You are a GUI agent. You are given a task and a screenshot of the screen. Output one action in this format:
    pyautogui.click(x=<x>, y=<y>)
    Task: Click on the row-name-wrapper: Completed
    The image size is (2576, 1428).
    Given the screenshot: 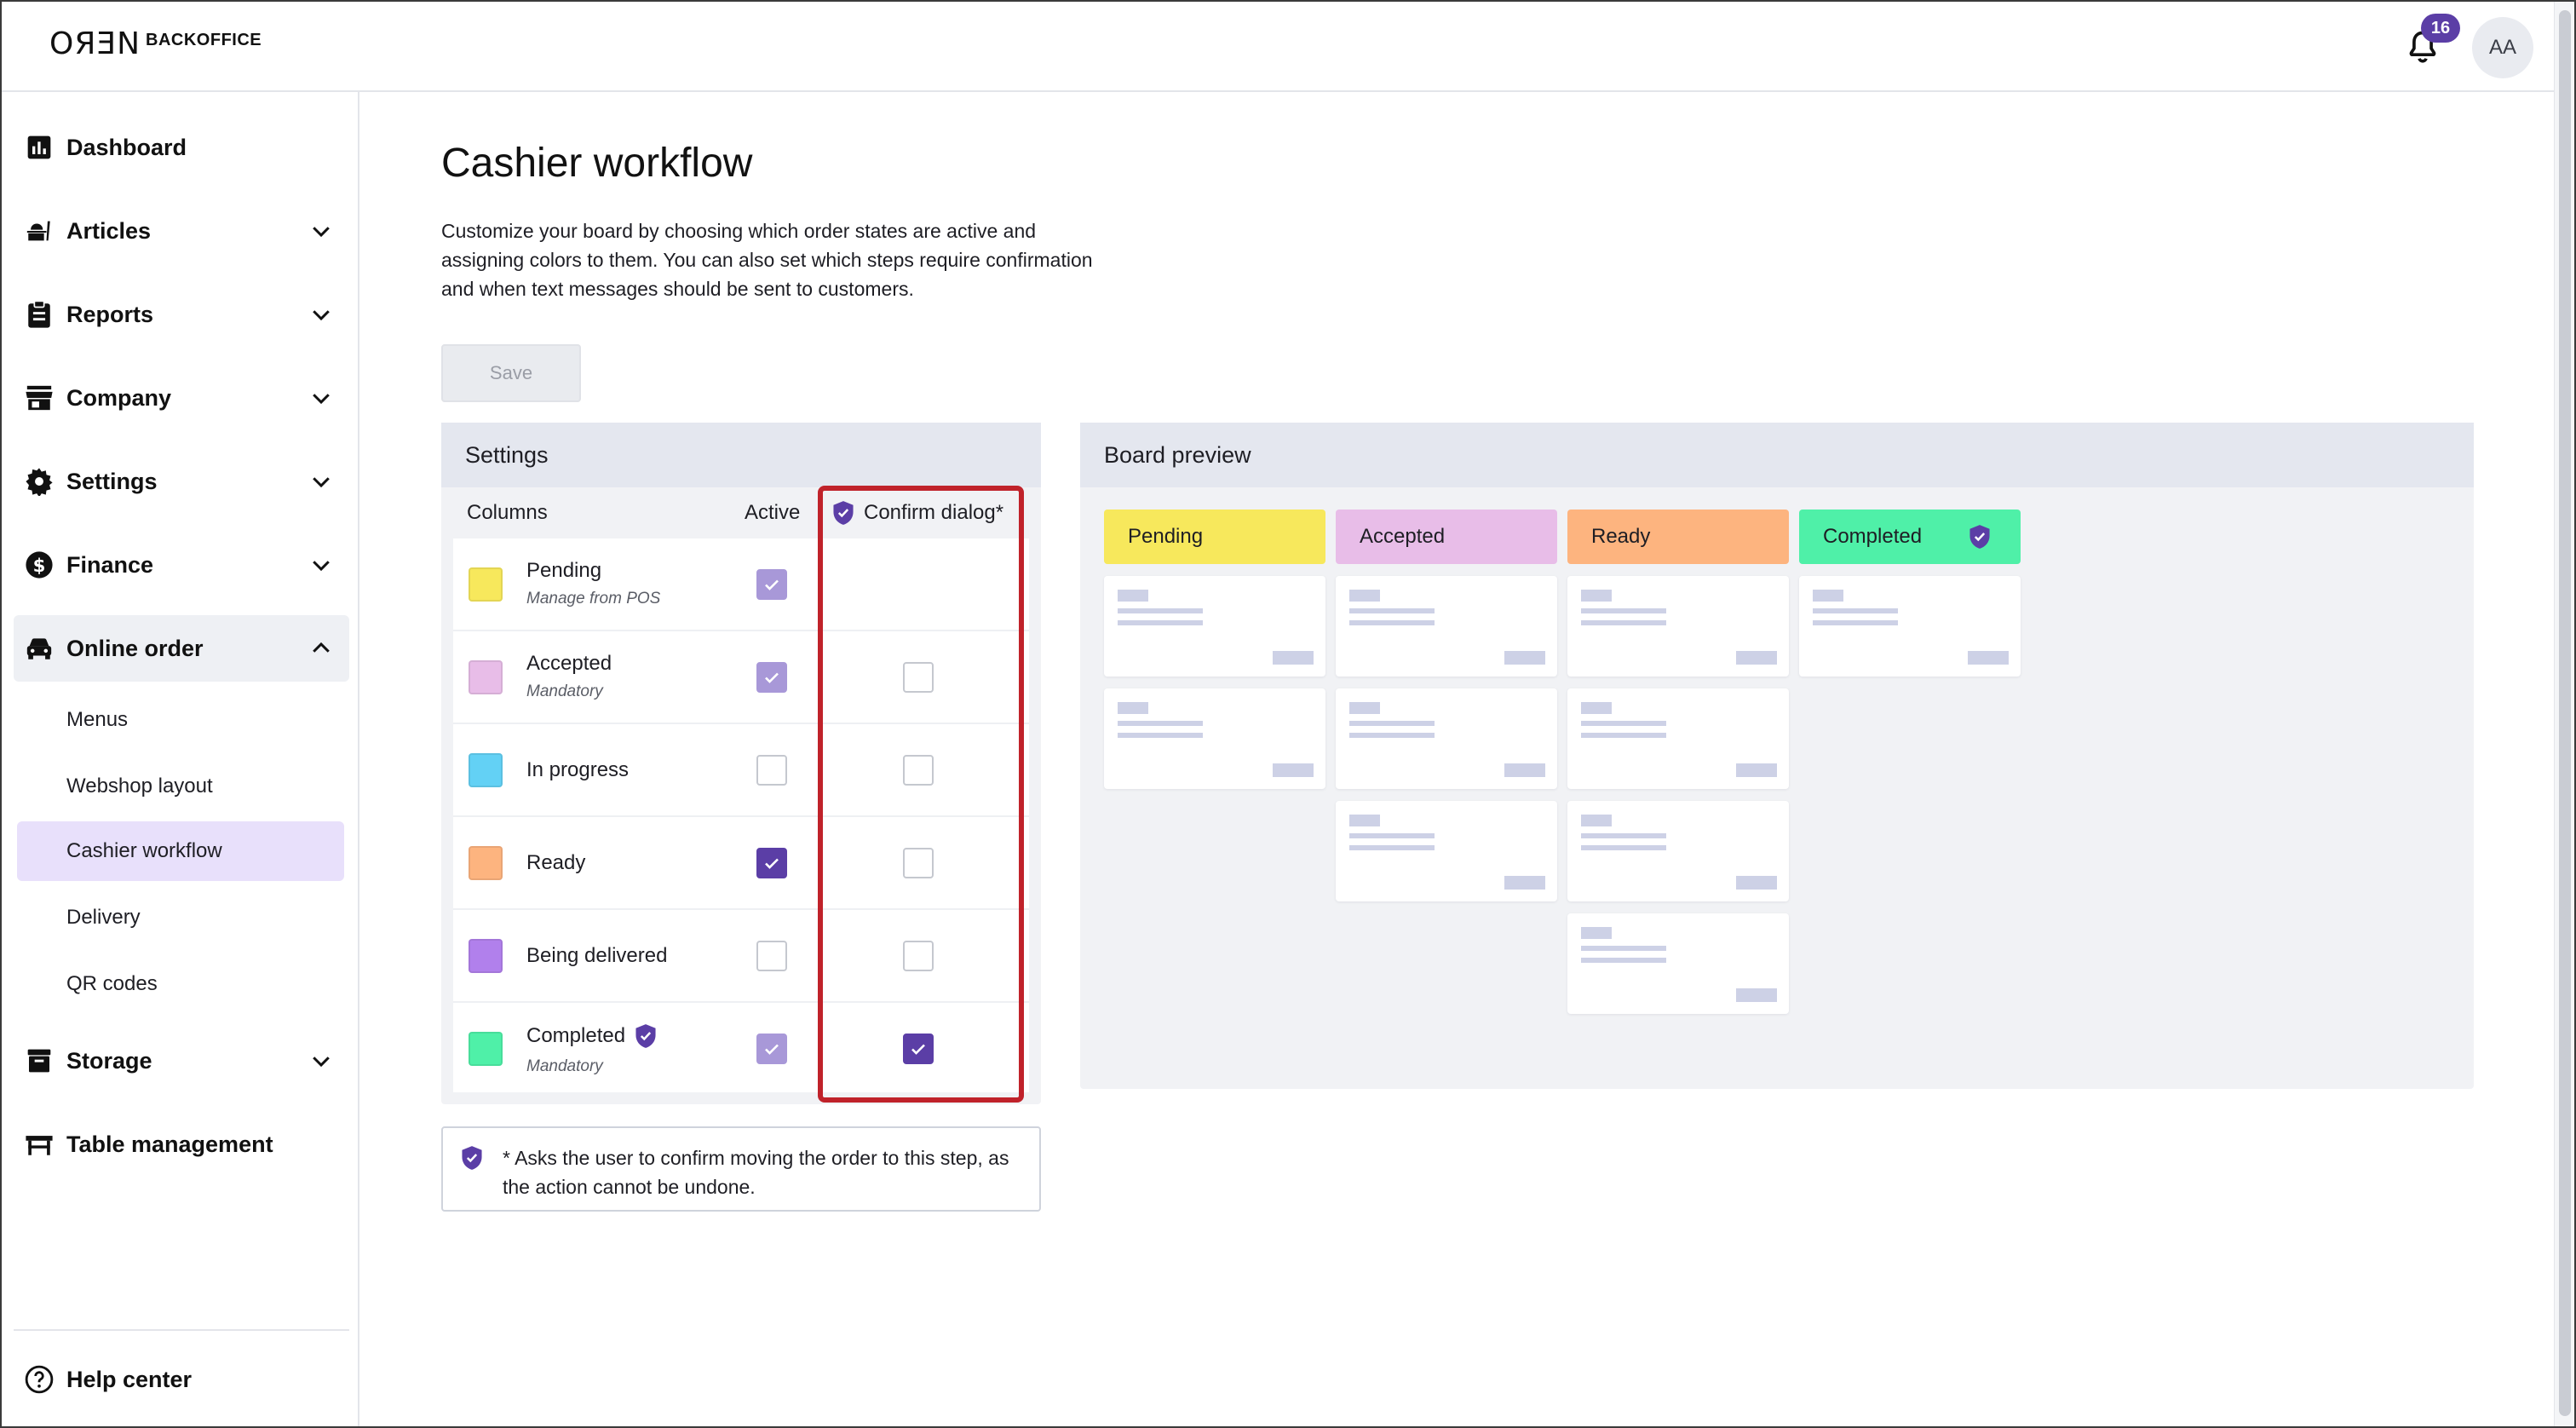 What is the action you would take?
    pyautogui.click(x=592, y=1036)
    